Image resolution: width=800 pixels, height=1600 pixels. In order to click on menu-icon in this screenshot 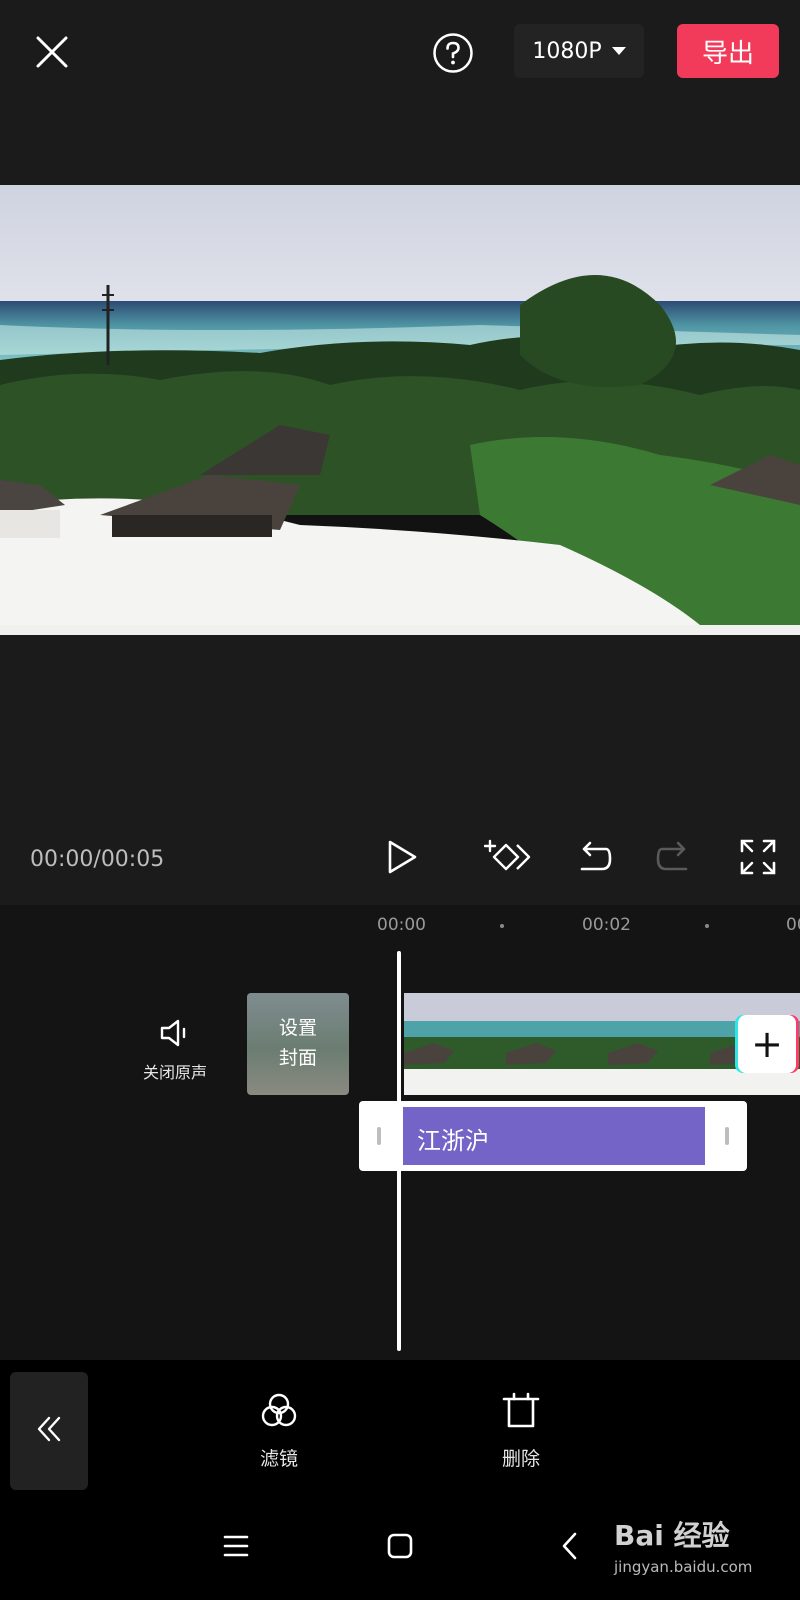, I will do `click(236, 1546)`.